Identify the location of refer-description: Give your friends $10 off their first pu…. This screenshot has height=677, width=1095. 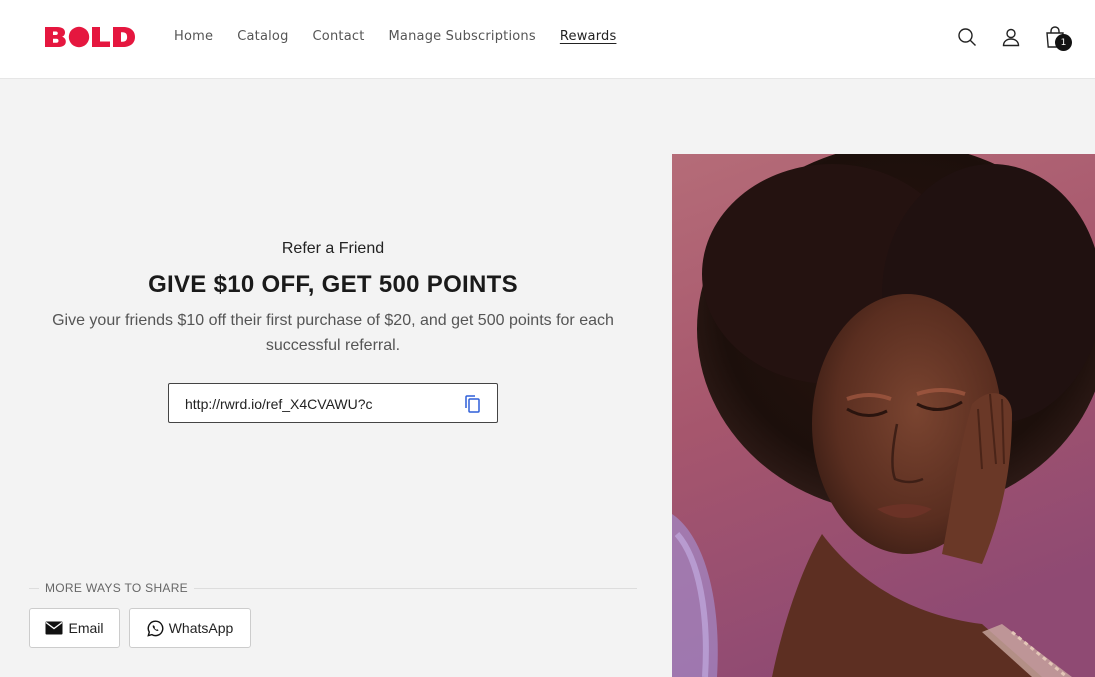
(333, 333).